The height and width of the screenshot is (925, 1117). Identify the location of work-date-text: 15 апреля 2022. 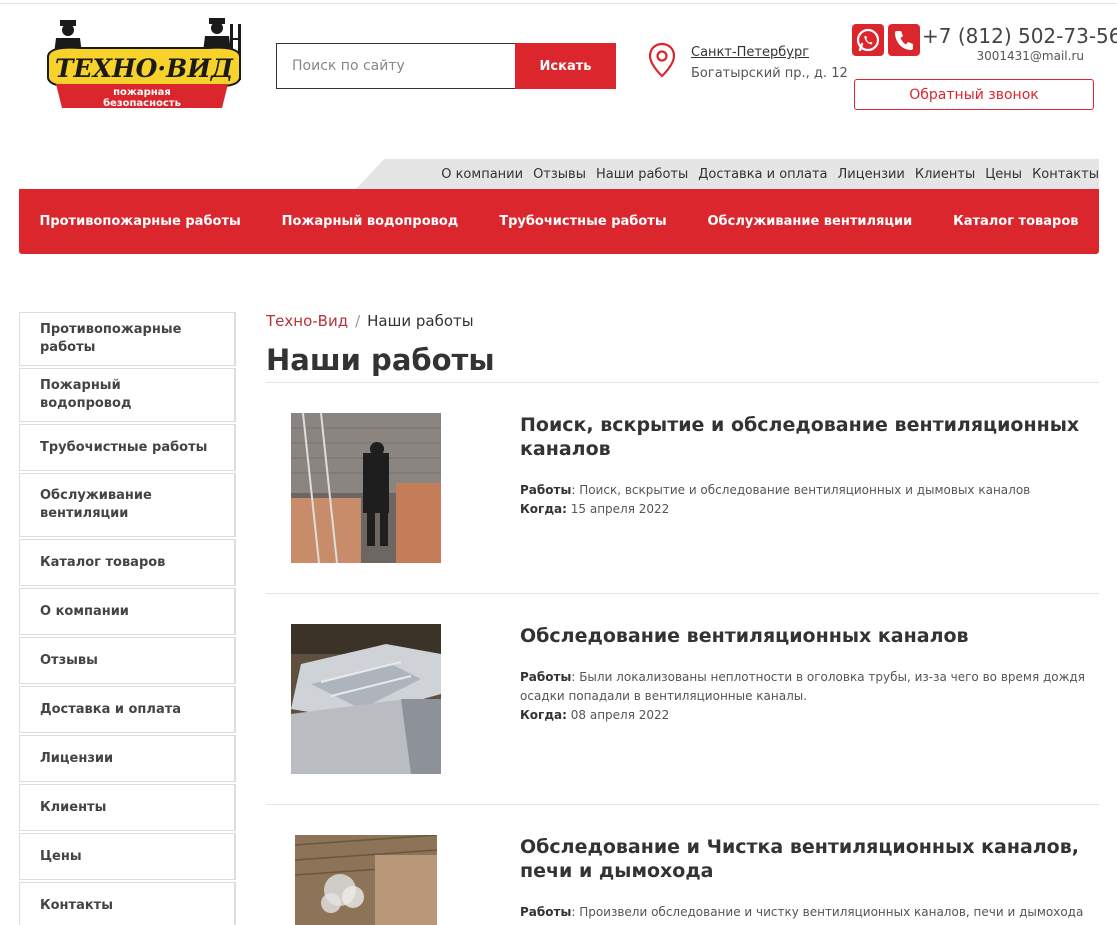
(620, 509).